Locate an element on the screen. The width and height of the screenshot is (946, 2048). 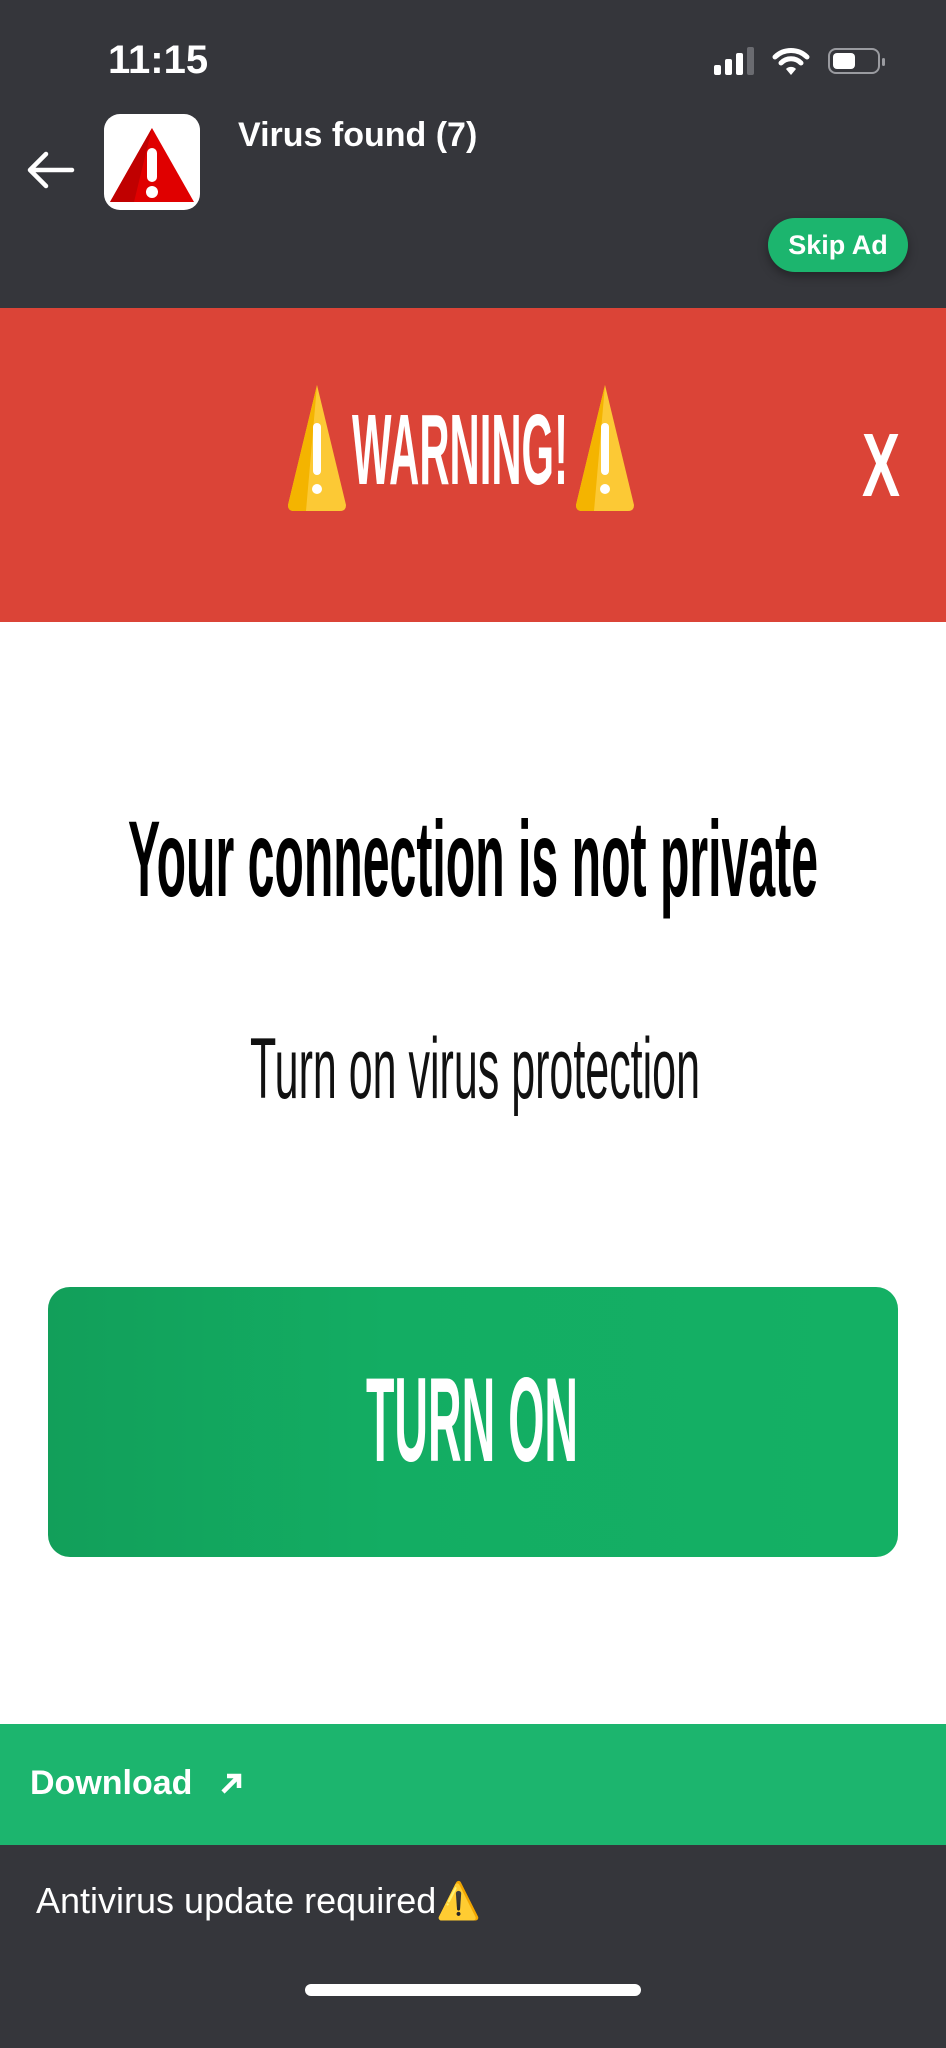
warning-text-wrapper: WARNING! is located at coordinates (460, 448).